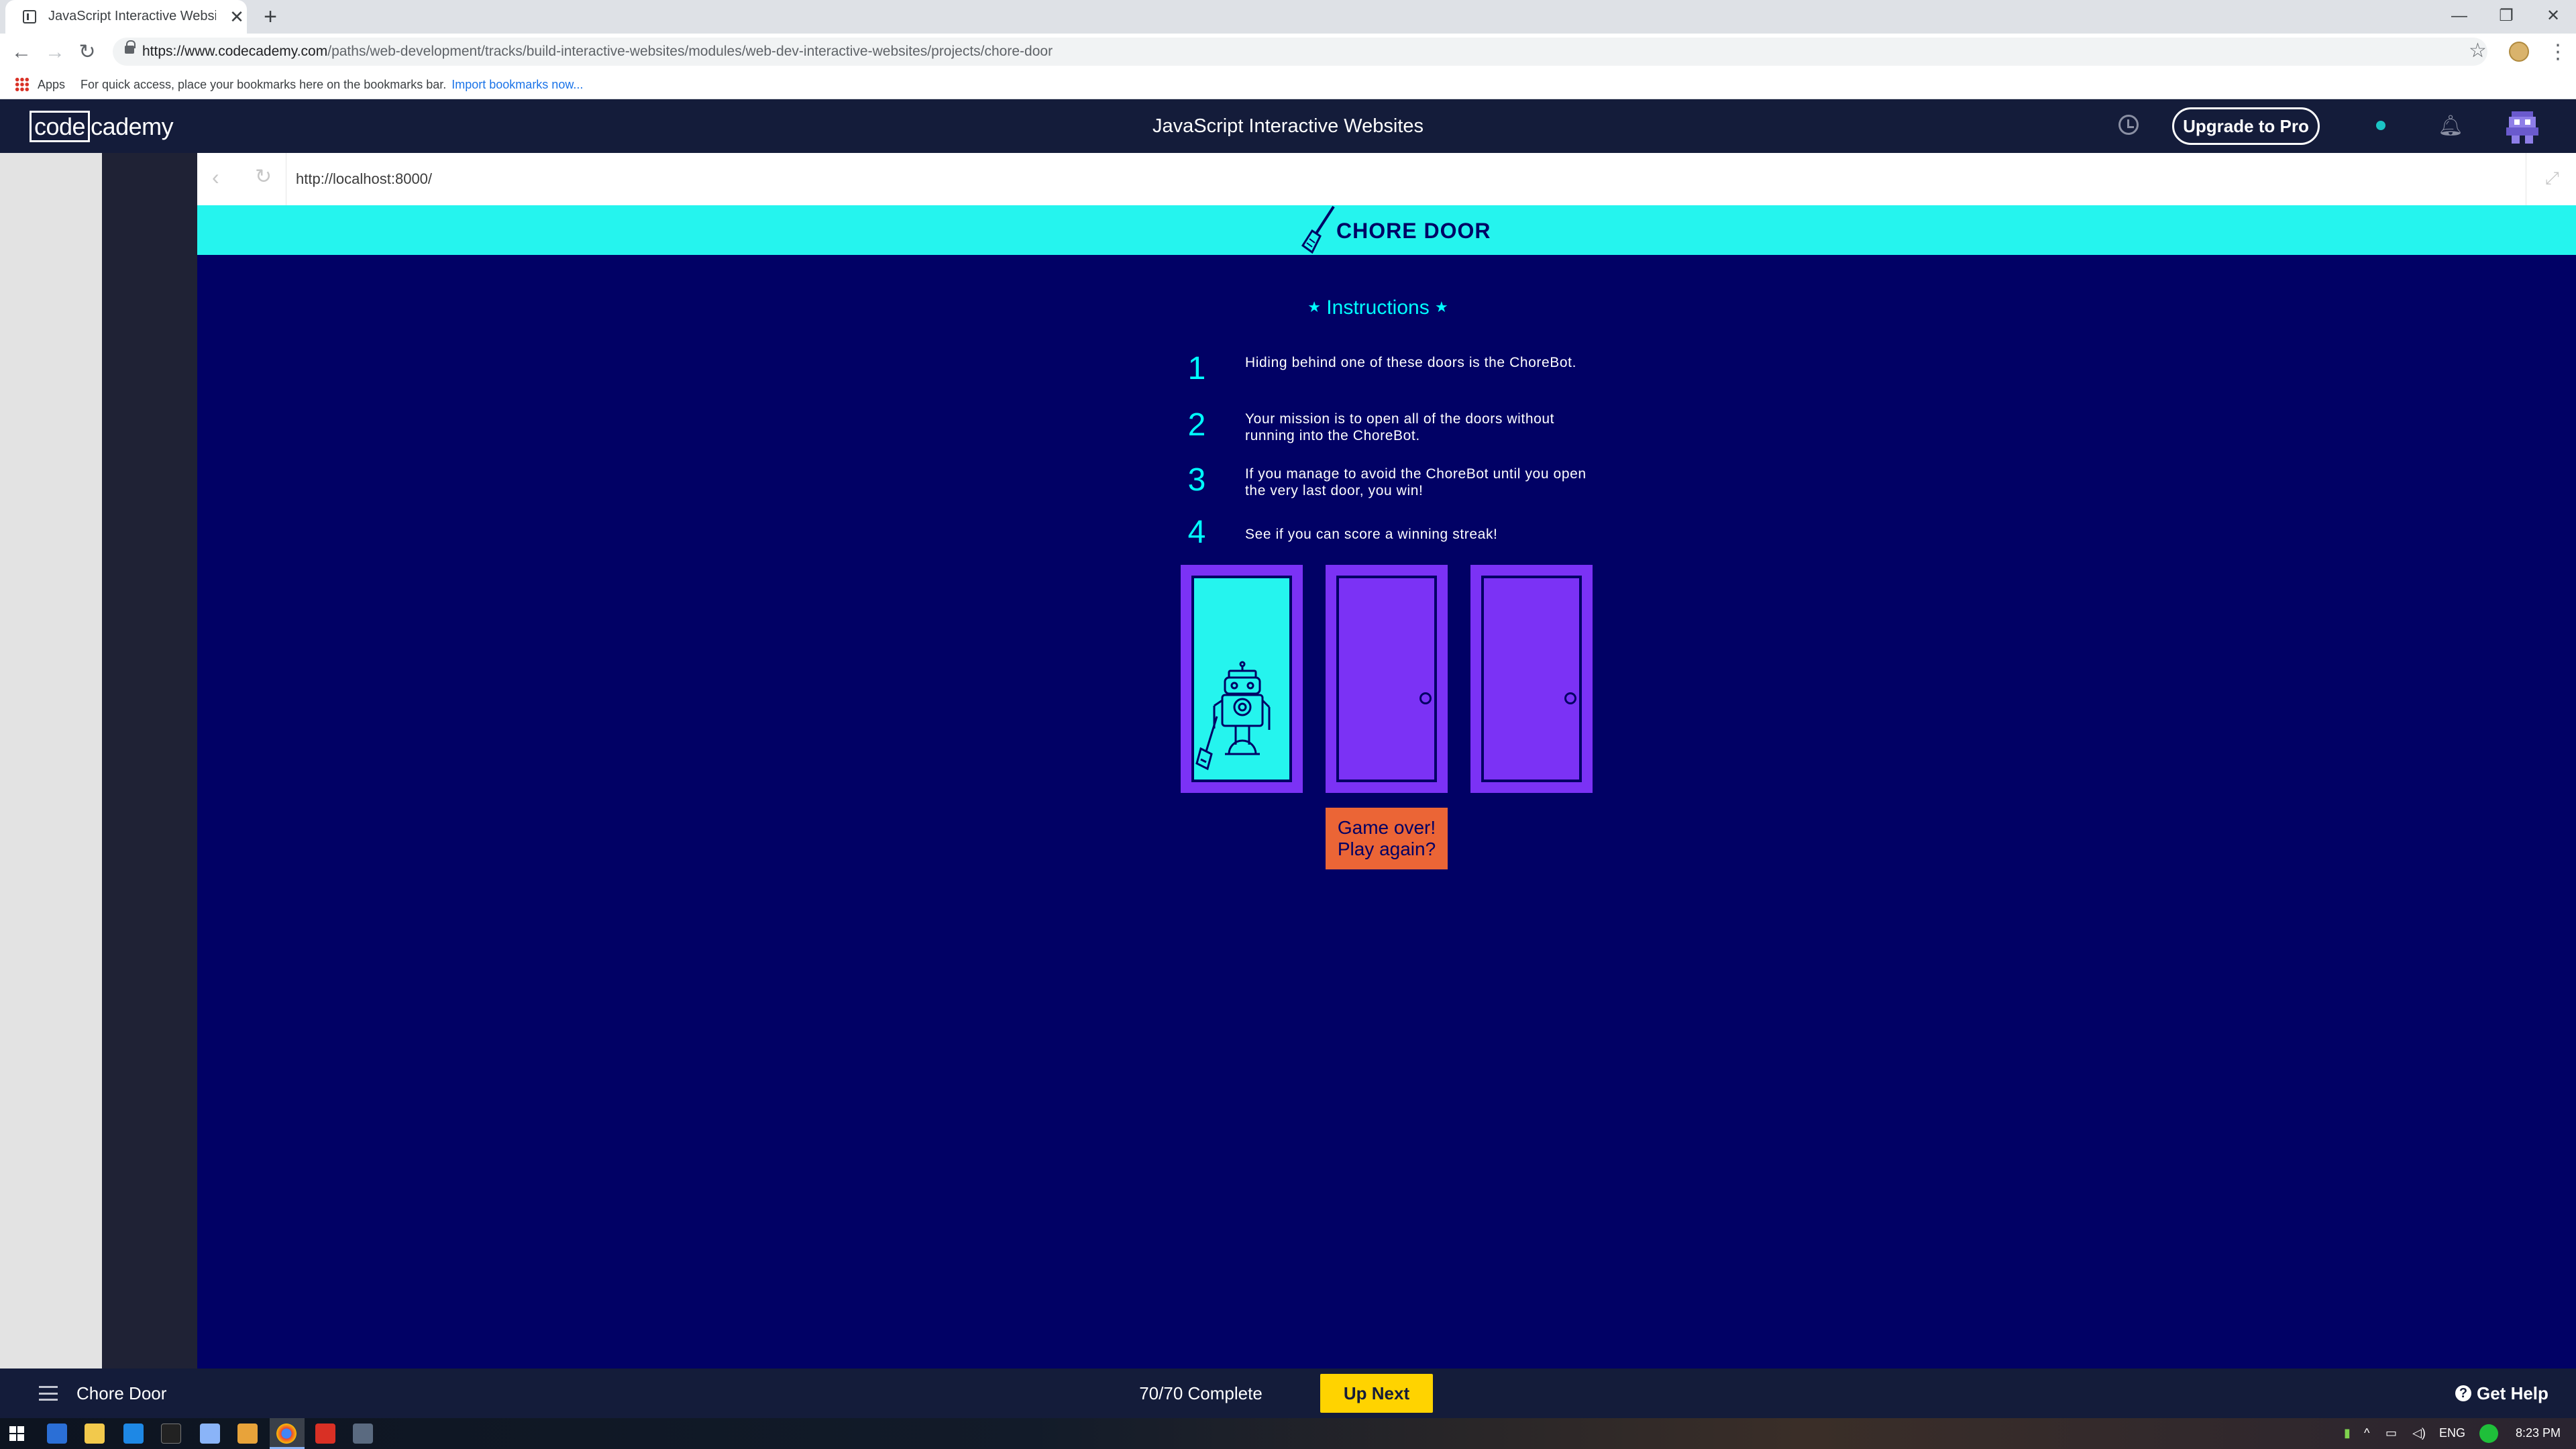 Image resolution: width=2576 pixels, height=1449 pixels. I want to click on user-avatar, so click(2522, 127).